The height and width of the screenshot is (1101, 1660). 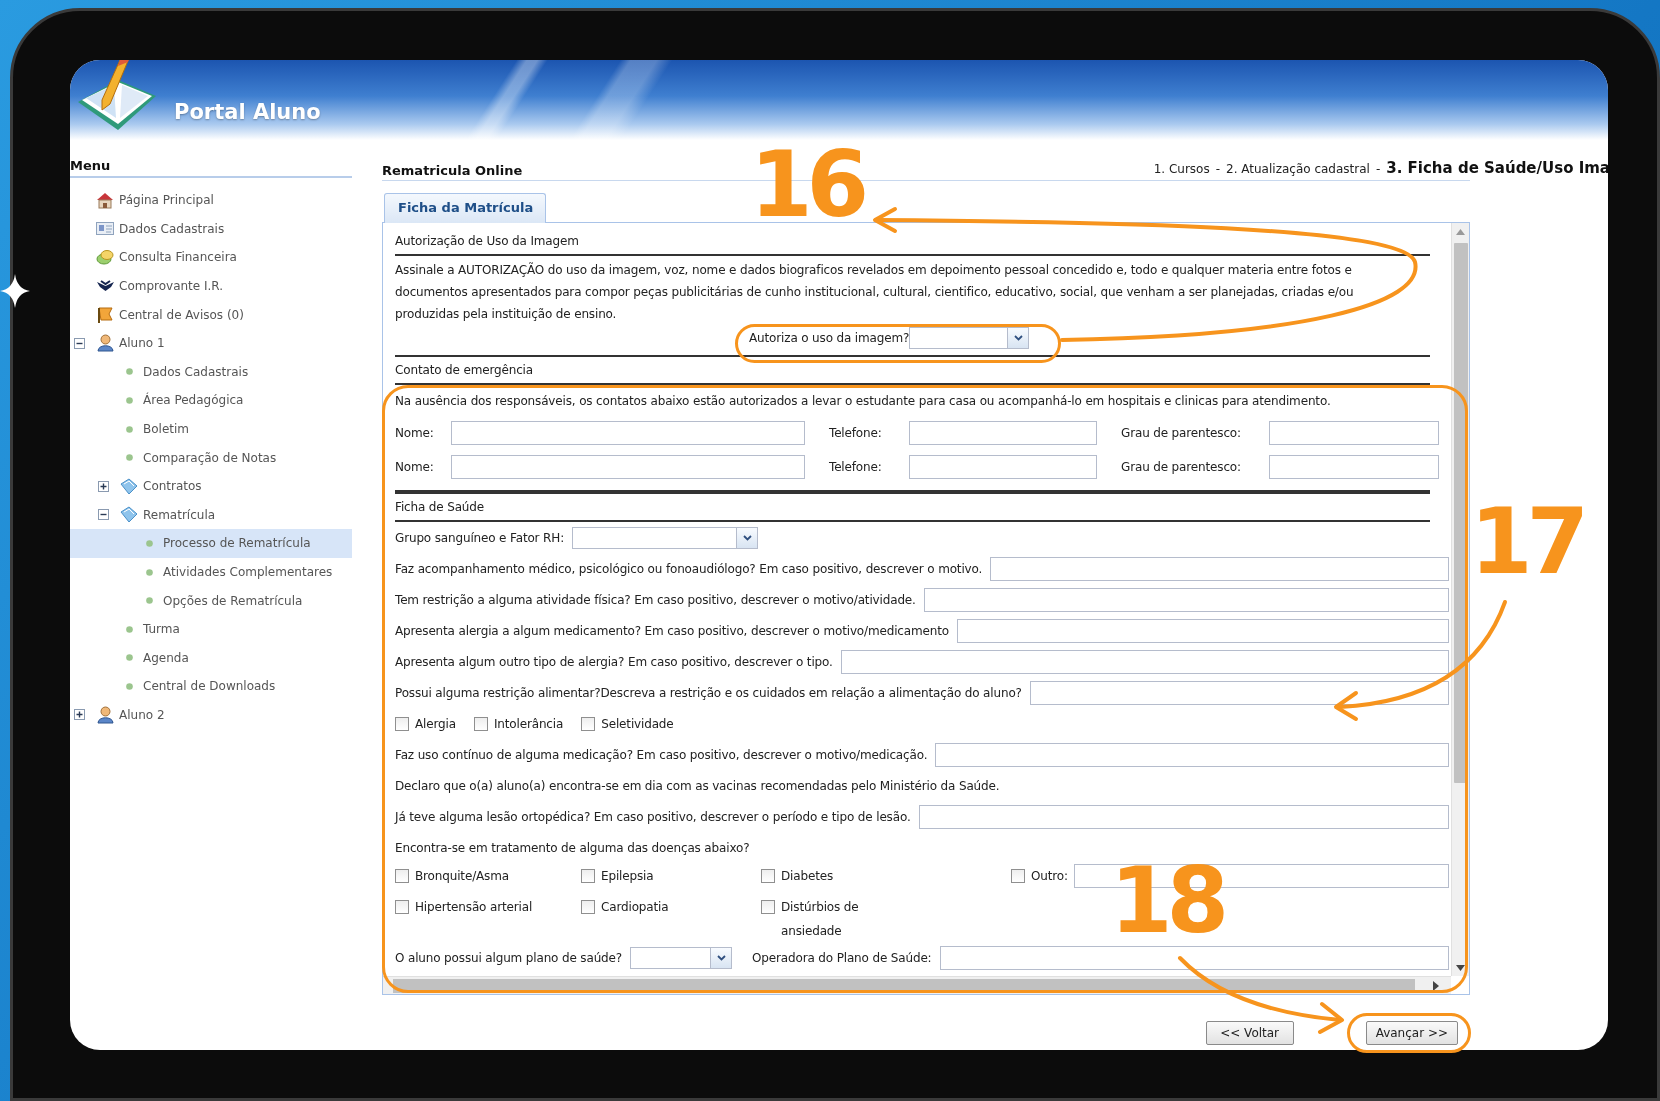 I want to click on checkbox-label: Epilepsia, so click(x=627, y=876).